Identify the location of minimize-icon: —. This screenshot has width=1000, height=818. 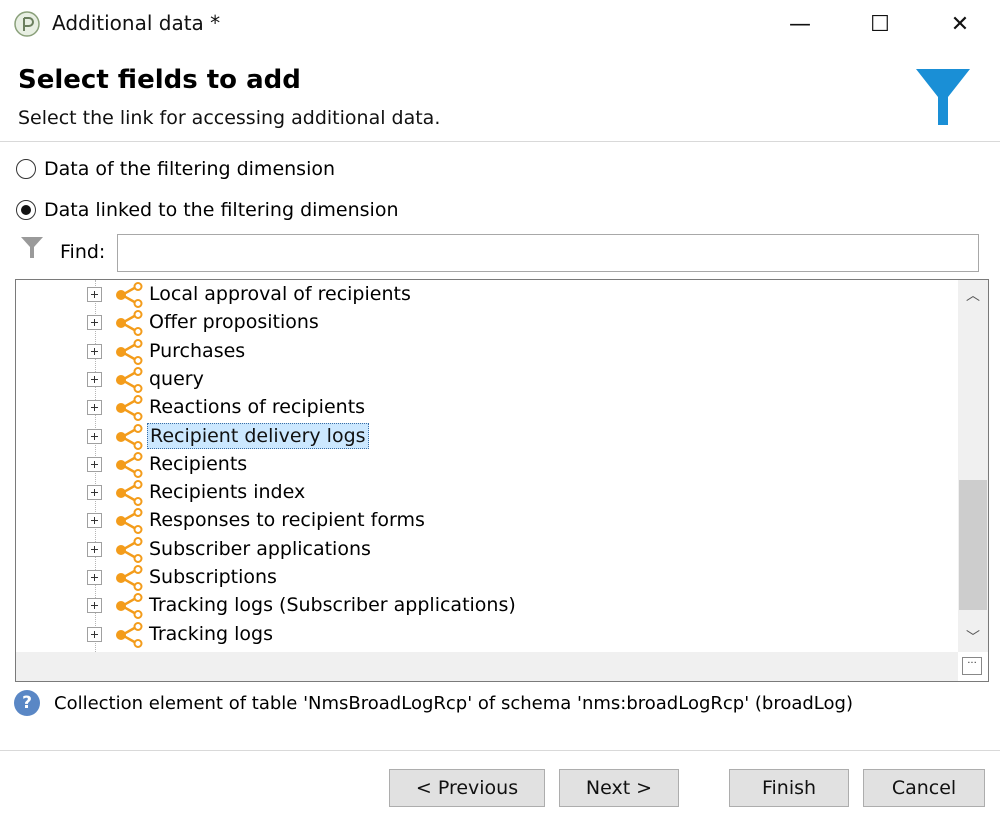
(800, 24).